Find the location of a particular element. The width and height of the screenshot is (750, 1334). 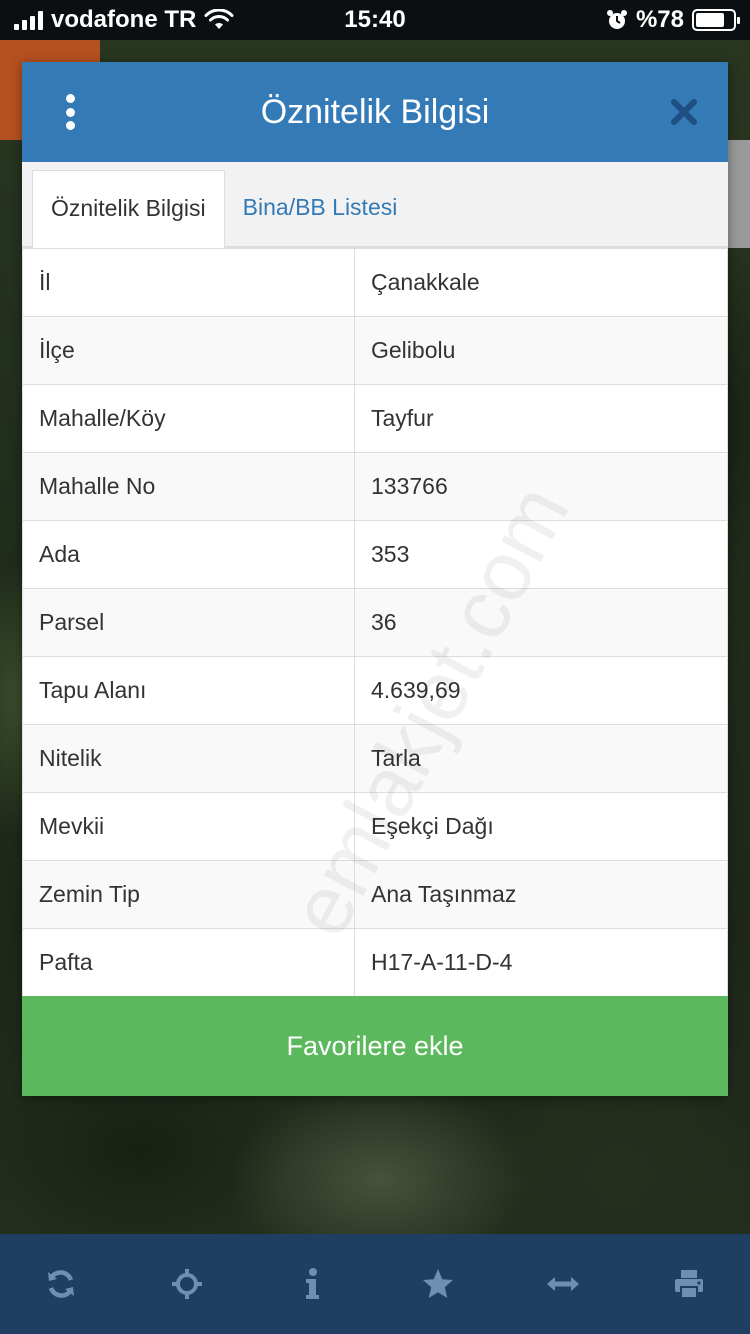

signal-icon is located at coordinates (28, 20).